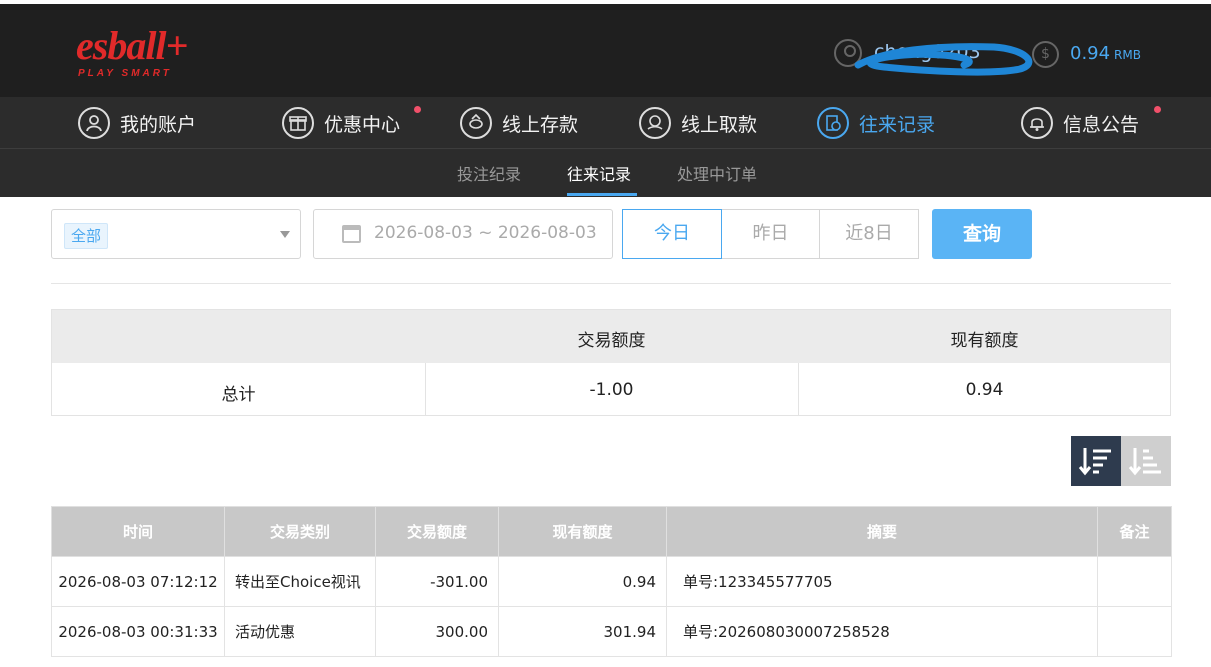 This screenshot has height=667, width=1211. I want to click on subtab-betting-records: 投注纪录, so click(489, 173).